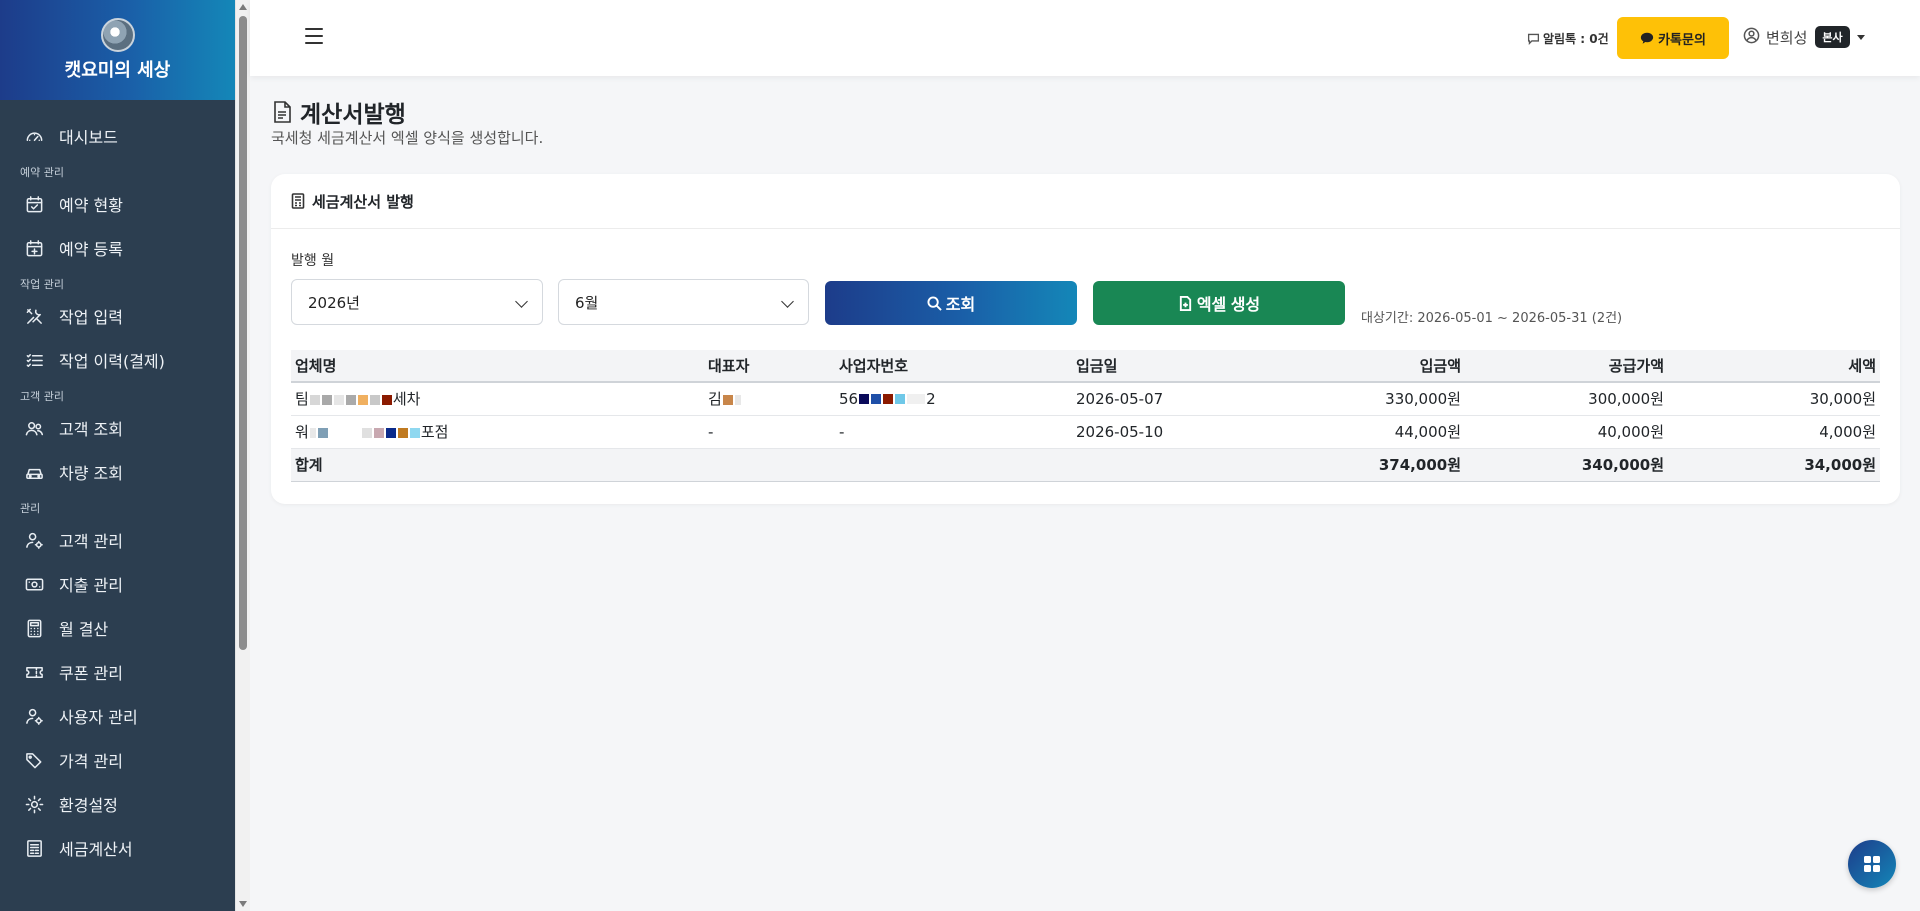 The height and width of the screenshot is (911, 1920). I want to click on deposit-date-cell: 2026-05-07, so click(1167, 399).